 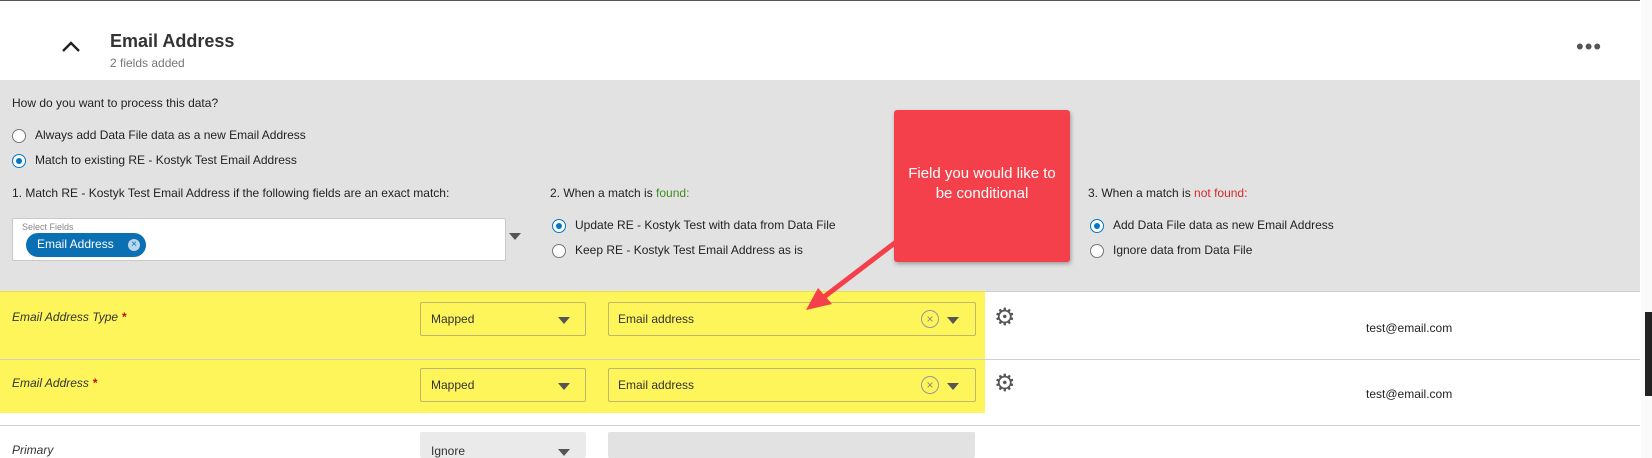 I want to click on match-step3-label: 3. When a match is not found:, so click(x=1167, y=193).